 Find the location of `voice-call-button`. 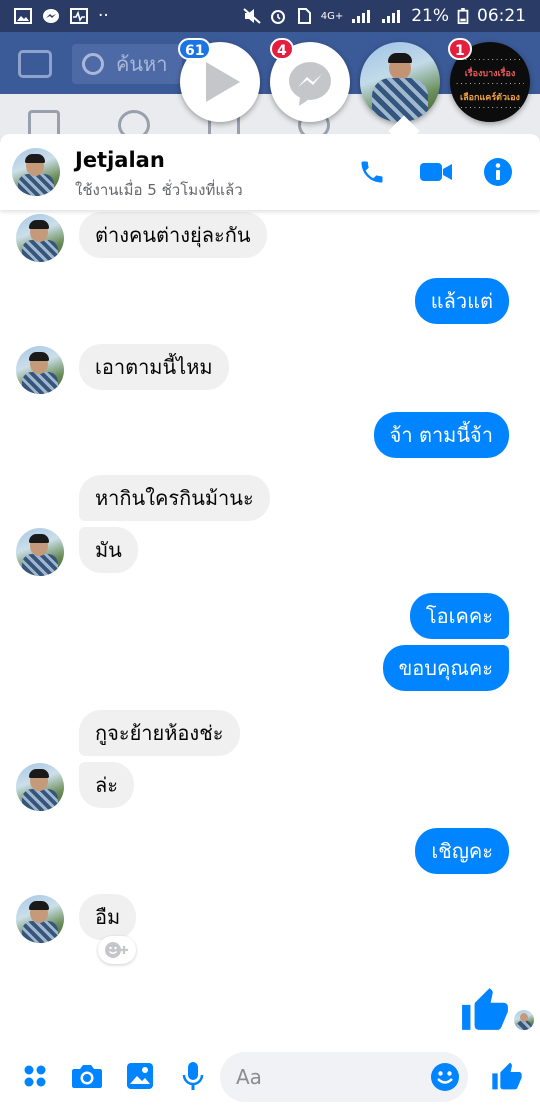

voice-call-button is located at coordinates (372, 172).